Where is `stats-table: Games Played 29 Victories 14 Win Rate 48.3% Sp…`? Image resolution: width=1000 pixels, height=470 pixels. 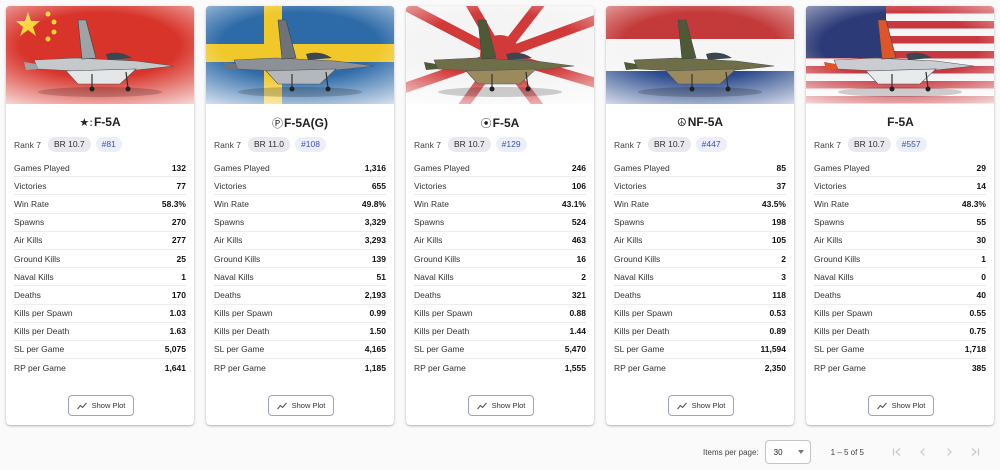 stats-table: Games Played 29 Victories 14 Win Rate 48.3% Sp… is located at coordinates (900, 268).